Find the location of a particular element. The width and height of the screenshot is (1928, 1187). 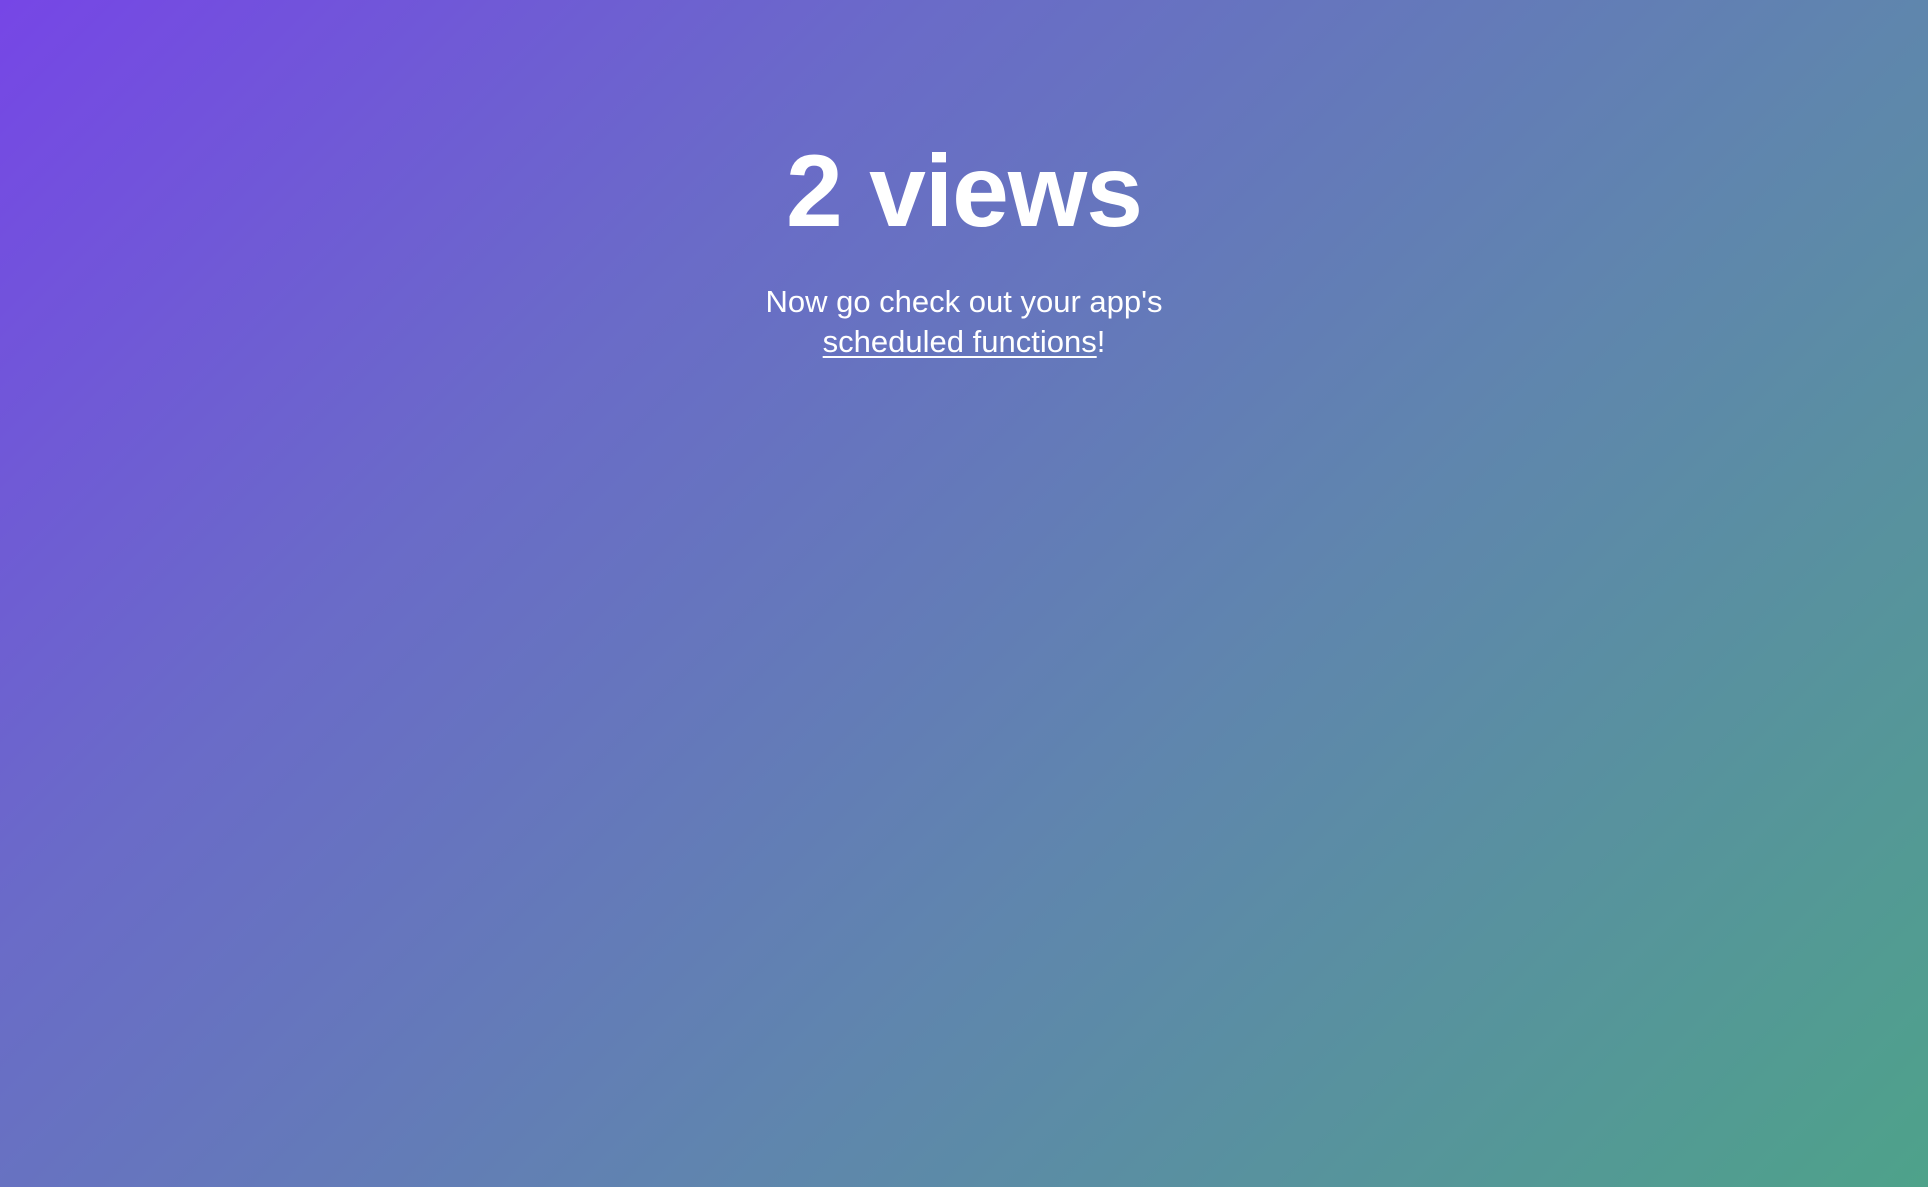

instruction-suffix: ! is located at coordinates (1101, 341).